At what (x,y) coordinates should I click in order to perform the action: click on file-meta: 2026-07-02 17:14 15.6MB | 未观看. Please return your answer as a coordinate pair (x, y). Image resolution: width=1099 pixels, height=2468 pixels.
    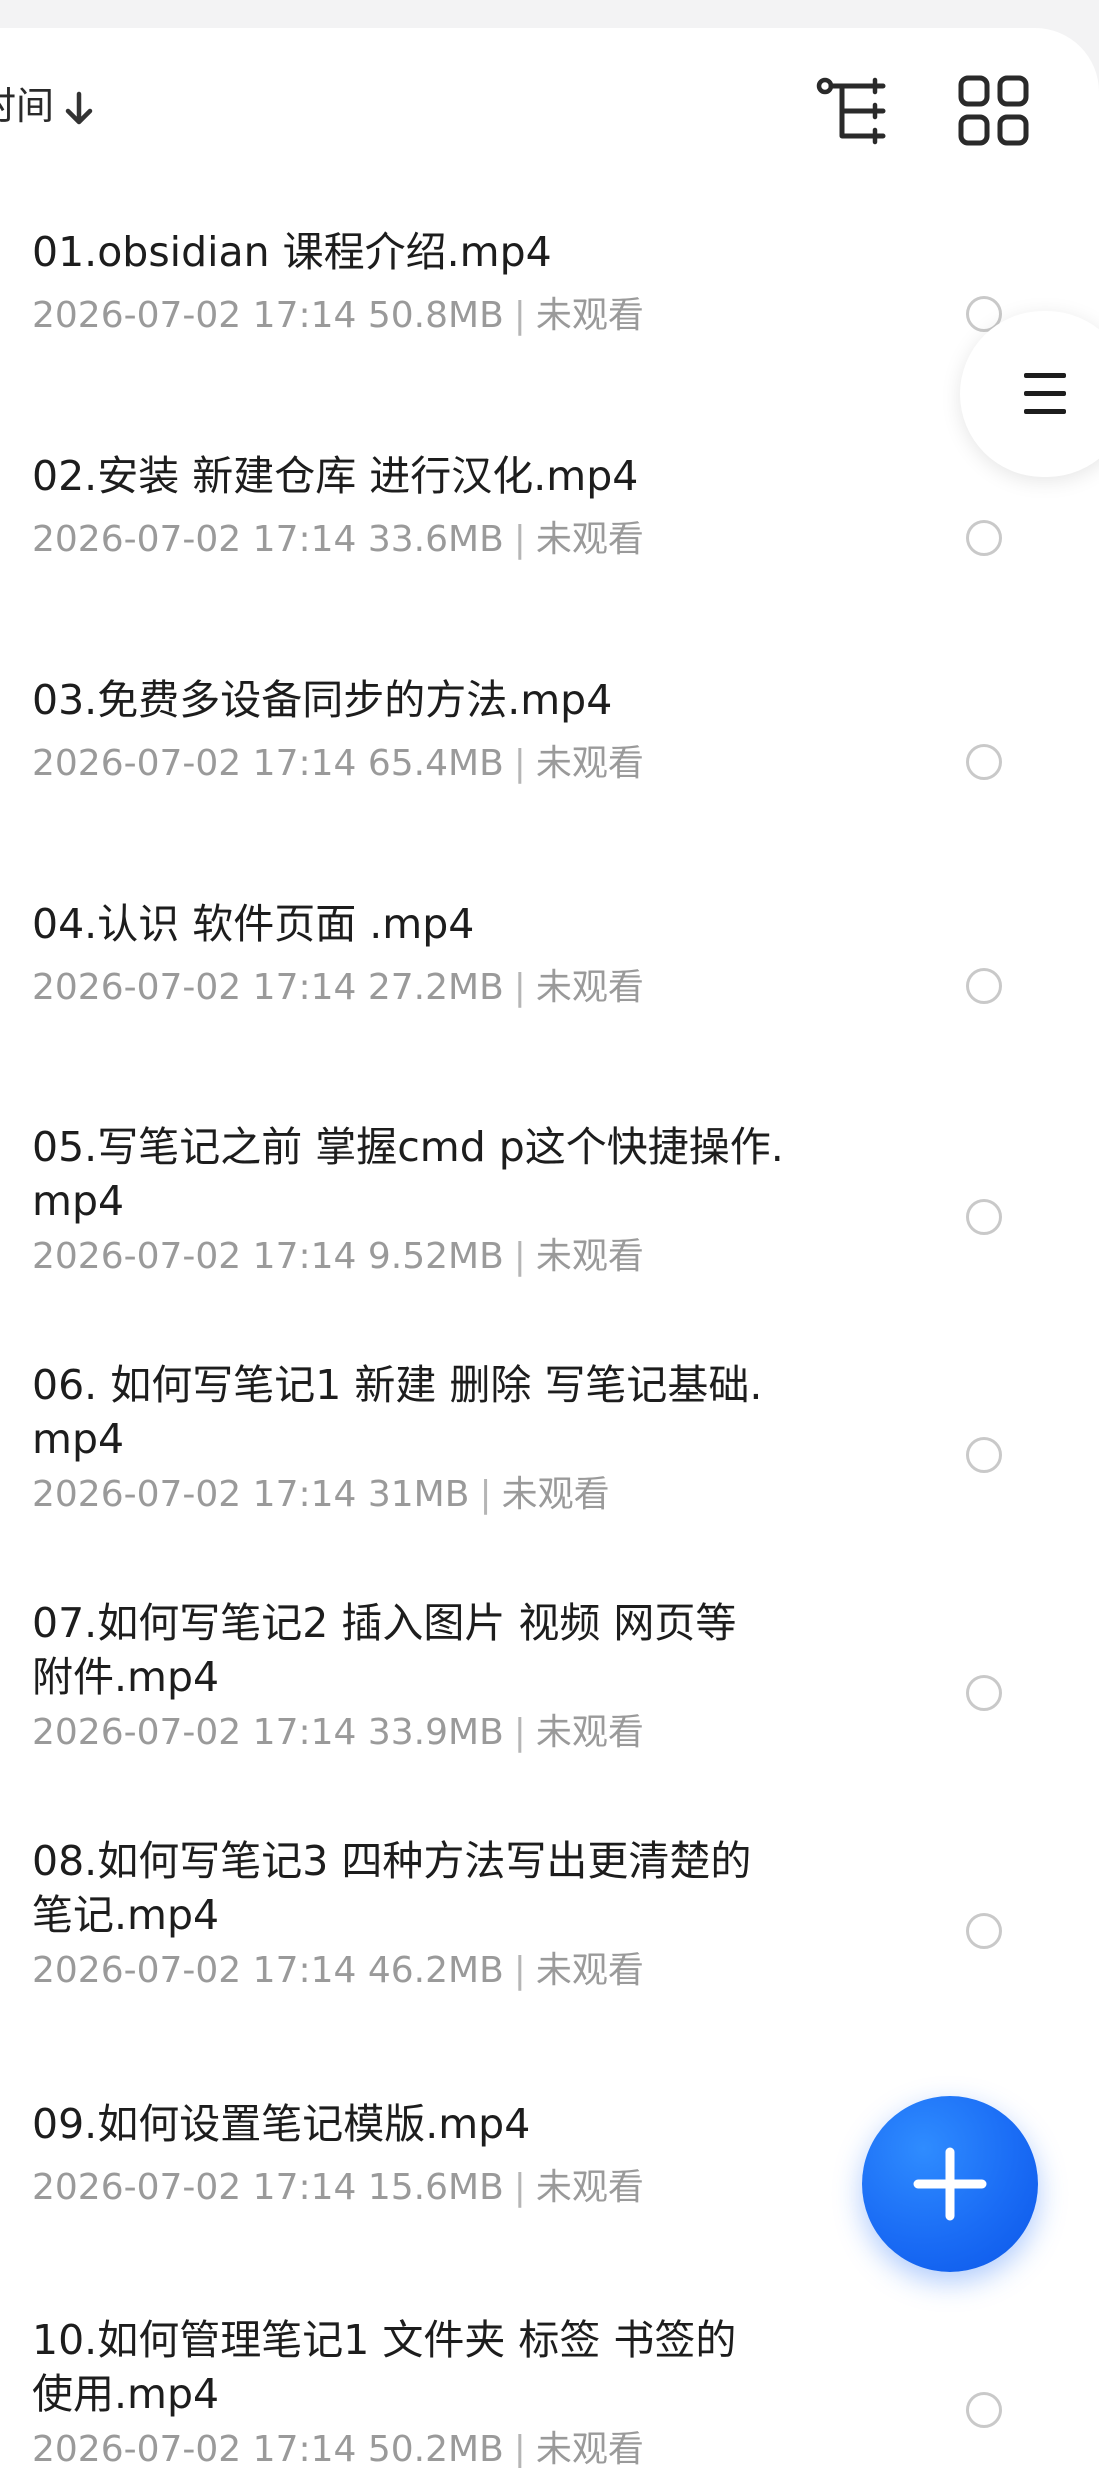
    Looking at the image, I should click on (338, 2187).